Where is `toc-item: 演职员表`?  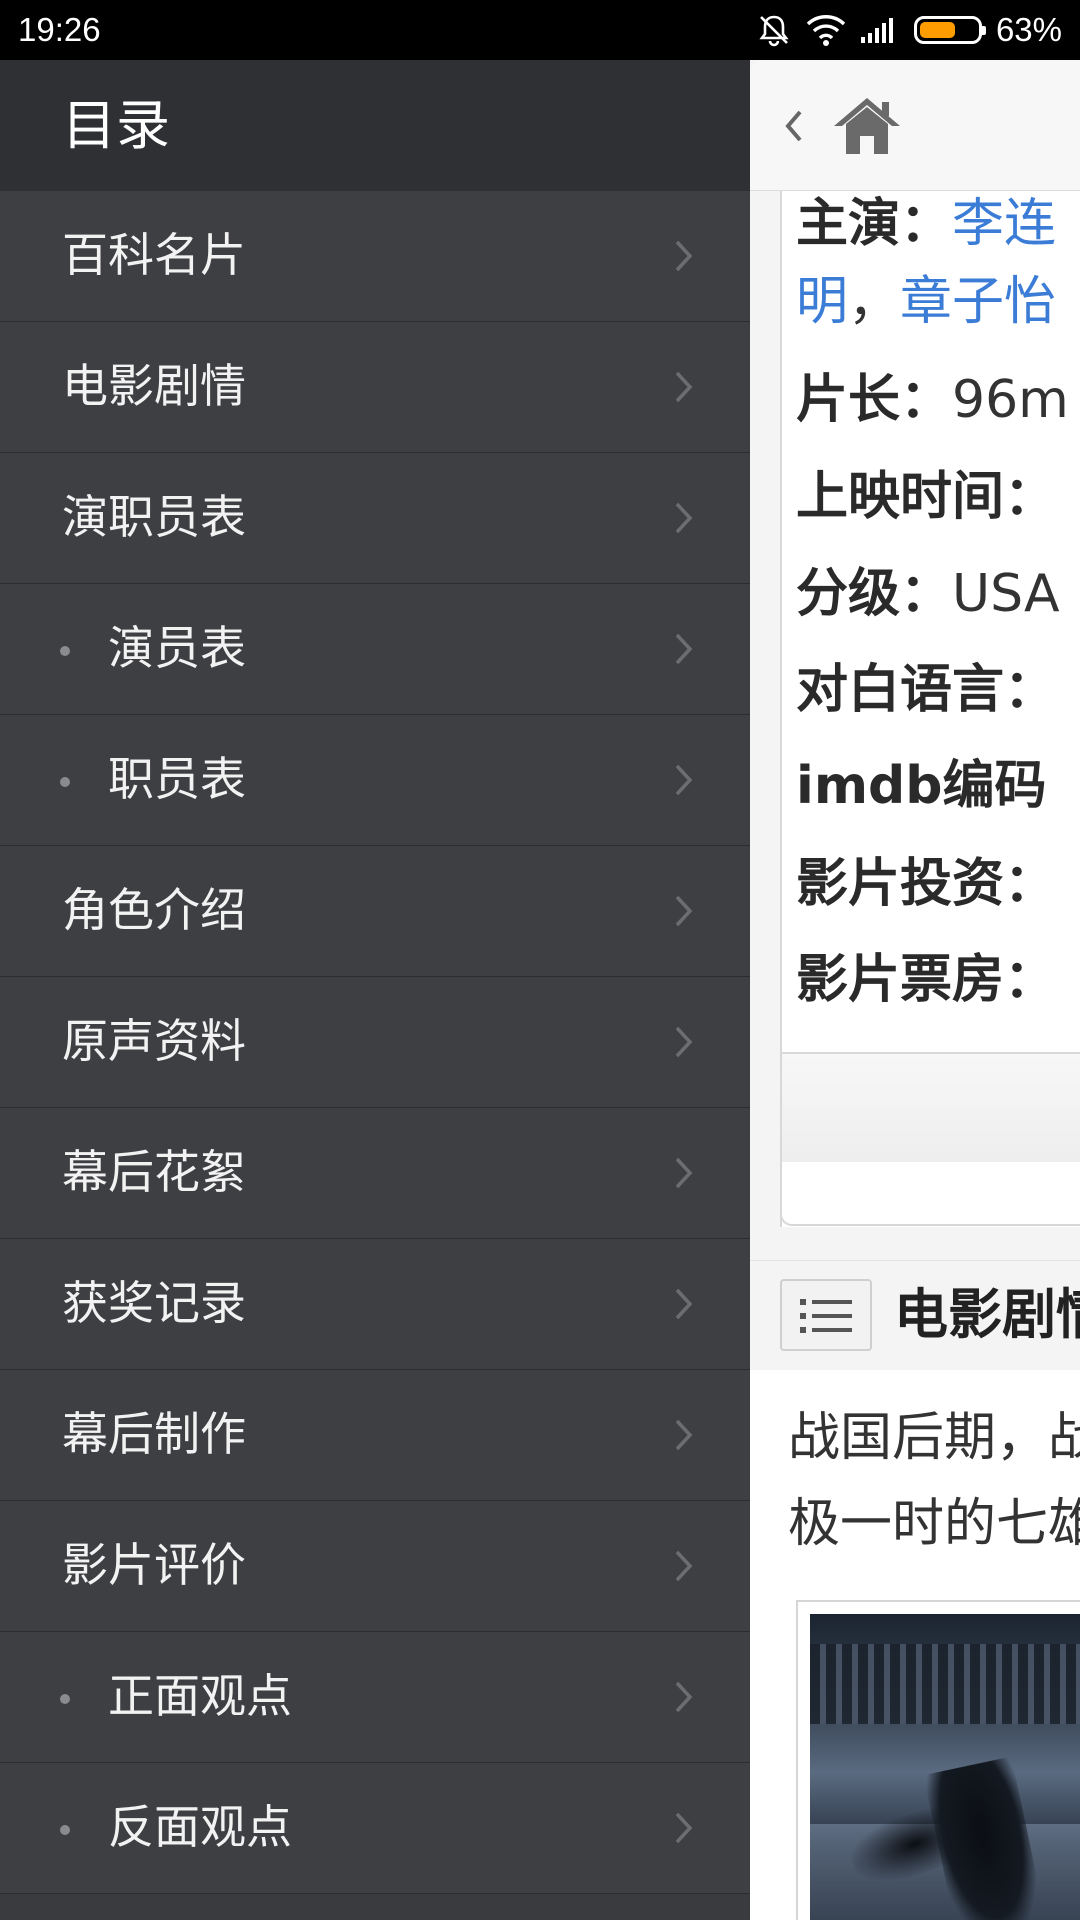
toc-item: 演职员表 is located at coordinates (375, 518).